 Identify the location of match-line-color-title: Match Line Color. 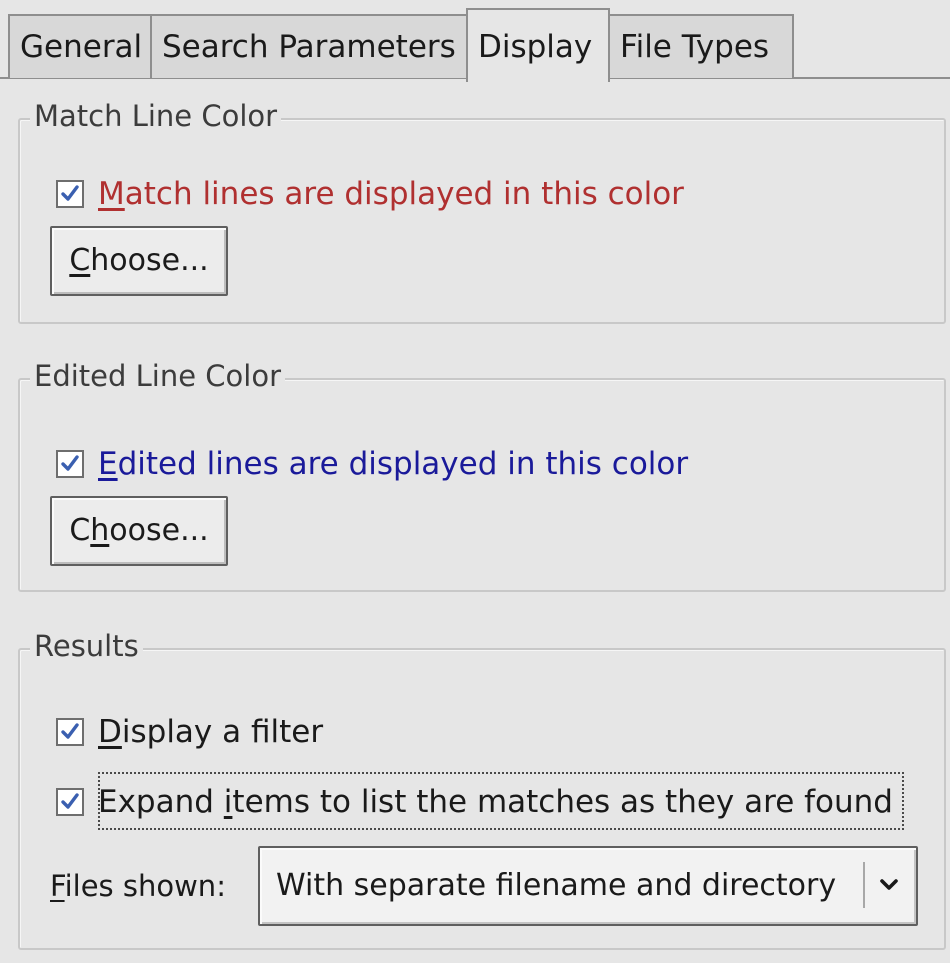
(156, 116).